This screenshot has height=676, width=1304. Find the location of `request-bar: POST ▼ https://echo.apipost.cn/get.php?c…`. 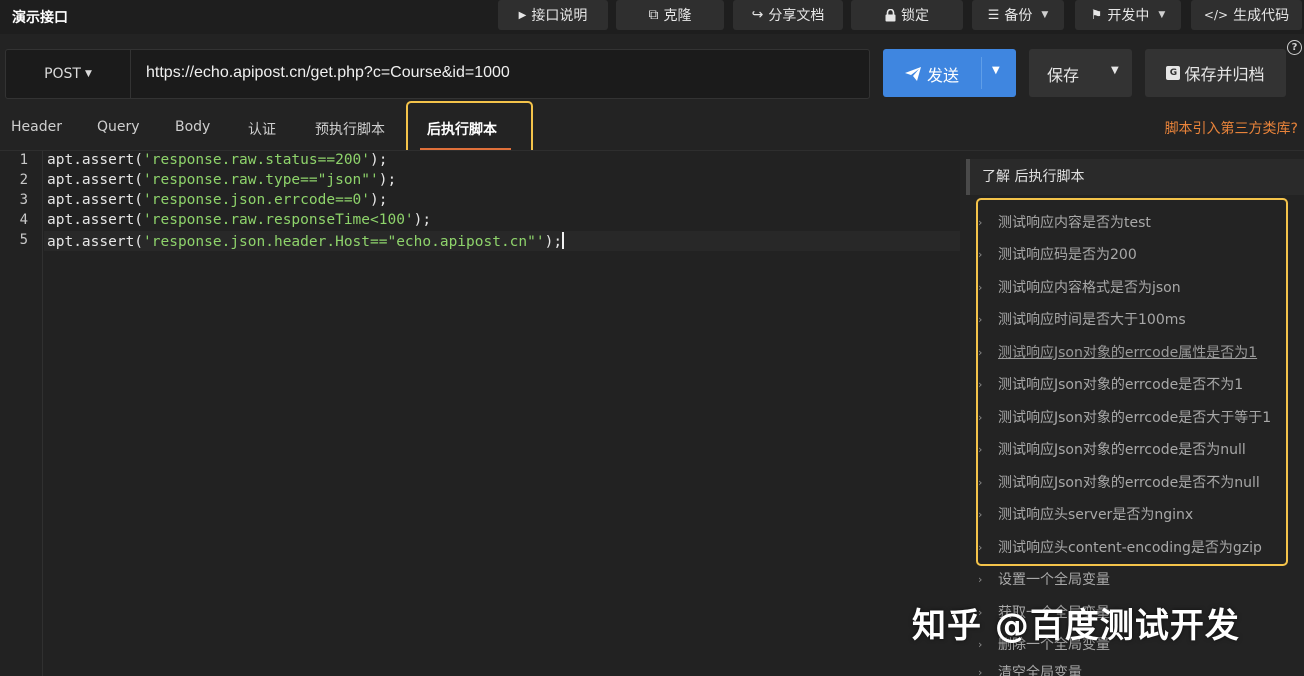

request-bar: POST ▼ https://echo.apipost.cn/get.php?c… is located at coordinates (437, 74).